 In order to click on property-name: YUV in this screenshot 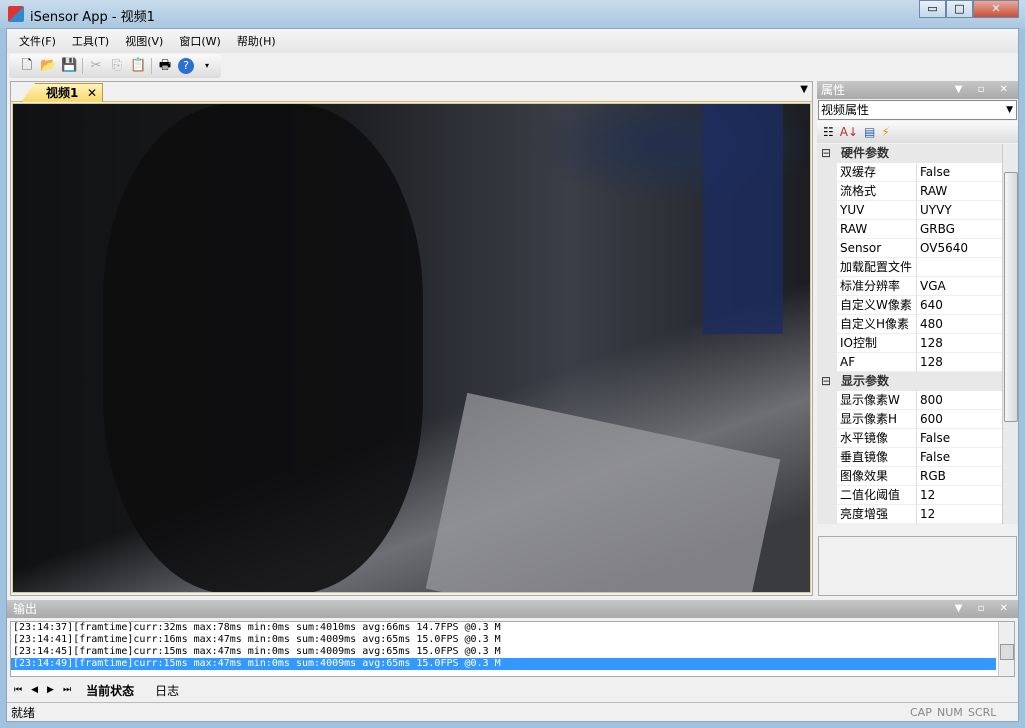, I will do `click(877, 210)`.